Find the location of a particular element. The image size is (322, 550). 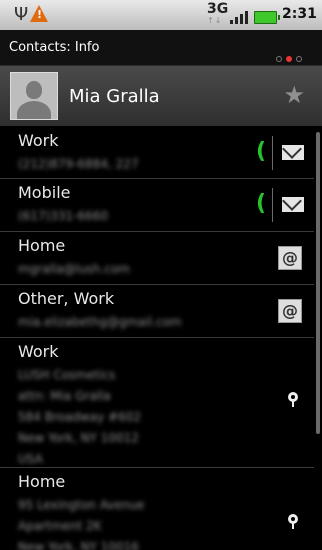

status-time: 2:31 is located at coordinates (299, 14).